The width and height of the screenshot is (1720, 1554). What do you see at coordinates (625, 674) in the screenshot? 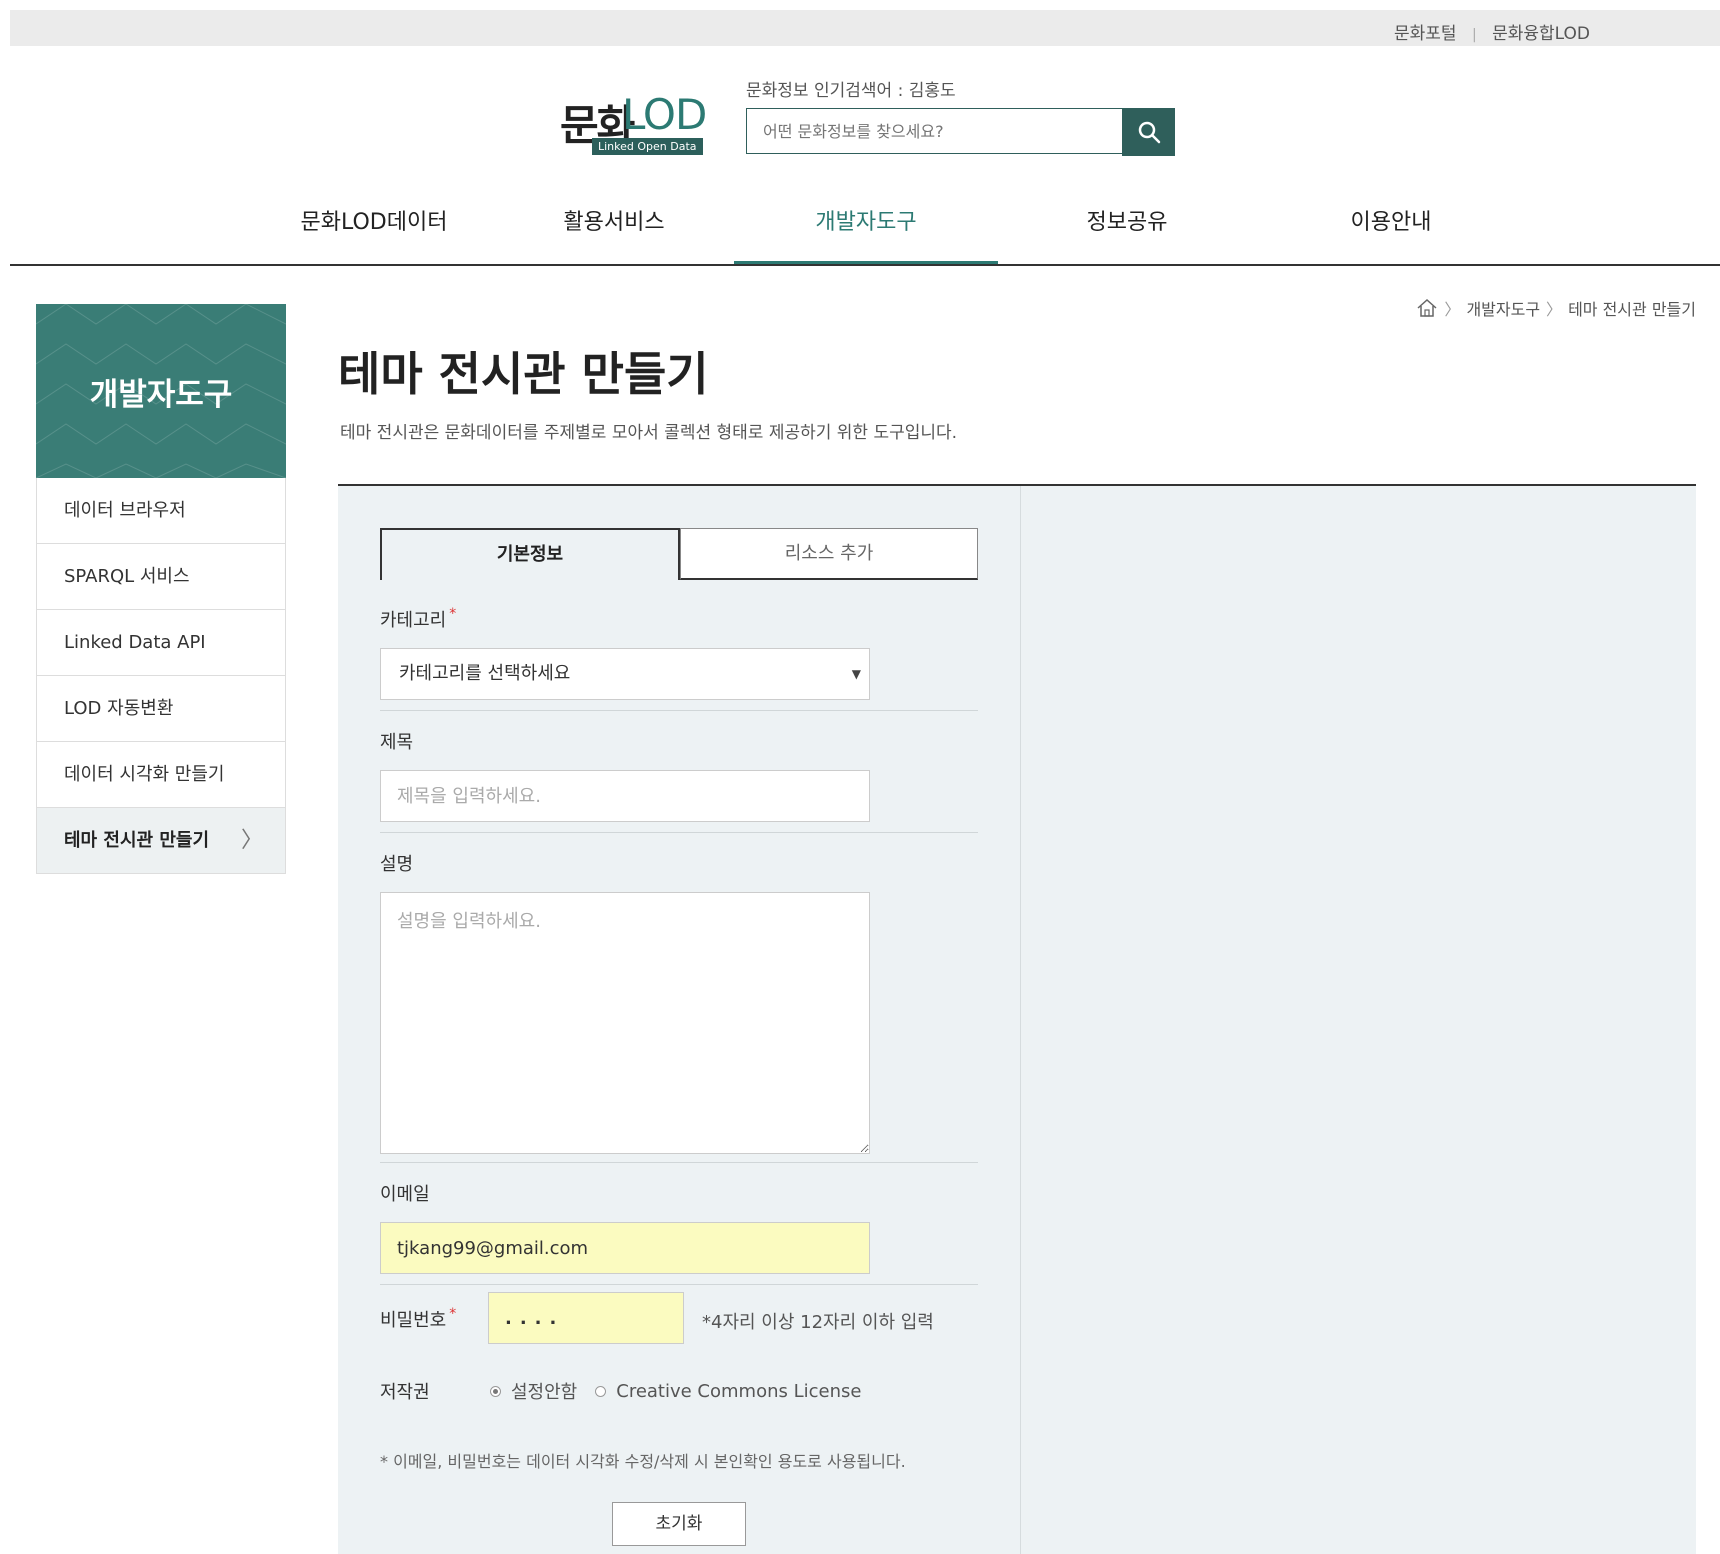
I see `category-select: 카테고리를 선택하세요 ▼` at bounding box center [625, 674].